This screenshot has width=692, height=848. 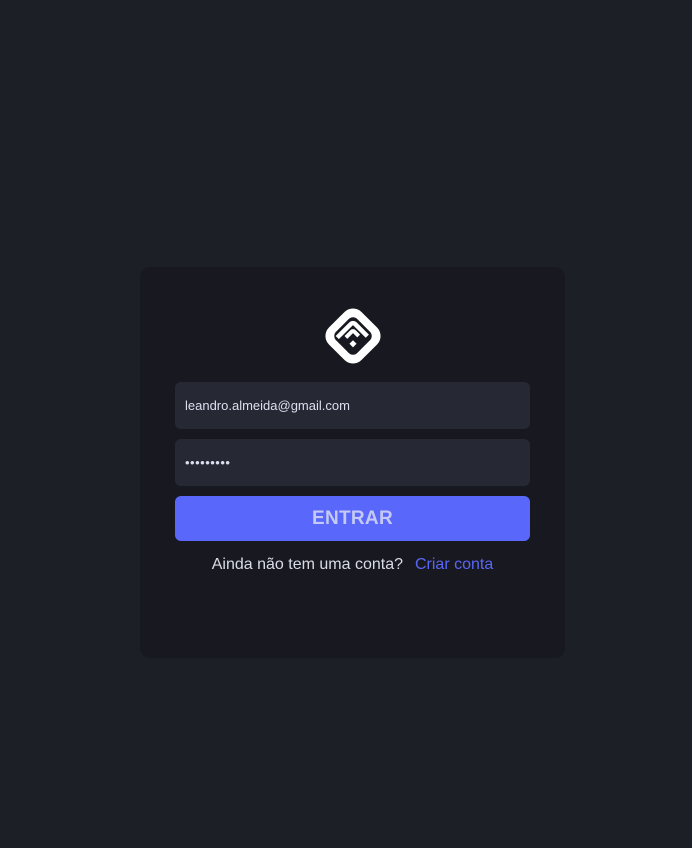 What do you see at coordinates (352, 518) in the screenshot?
I see `login-button: ENTRAR` at bounding box center [352, 518].